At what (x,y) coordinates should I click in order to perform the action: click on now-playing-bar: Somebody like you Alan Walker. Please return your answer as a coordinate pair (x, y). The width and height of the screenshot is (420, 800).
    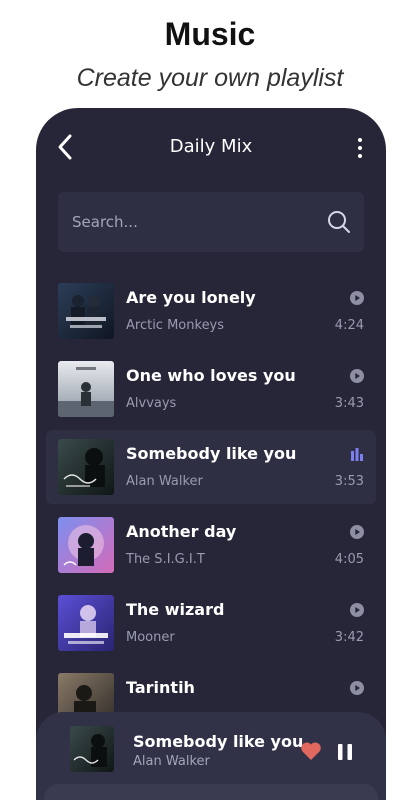
    Looking at the image, I should click on (211, 756).